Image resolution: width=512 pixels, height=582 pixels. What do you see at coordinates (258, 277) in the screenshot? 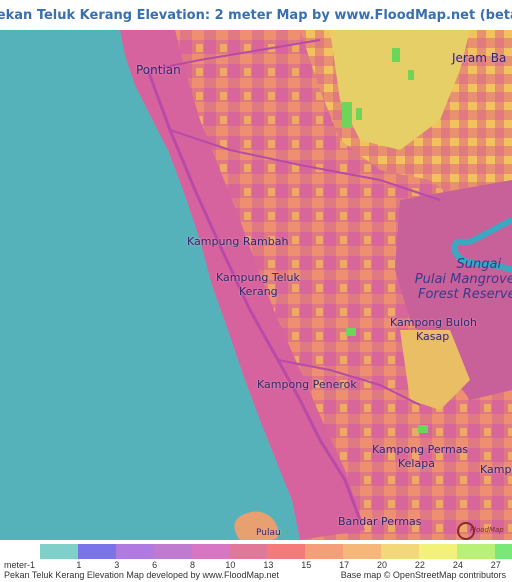
I see `label-kampung-teluk: Kampung Teluk` at bounding box center [258, 277].